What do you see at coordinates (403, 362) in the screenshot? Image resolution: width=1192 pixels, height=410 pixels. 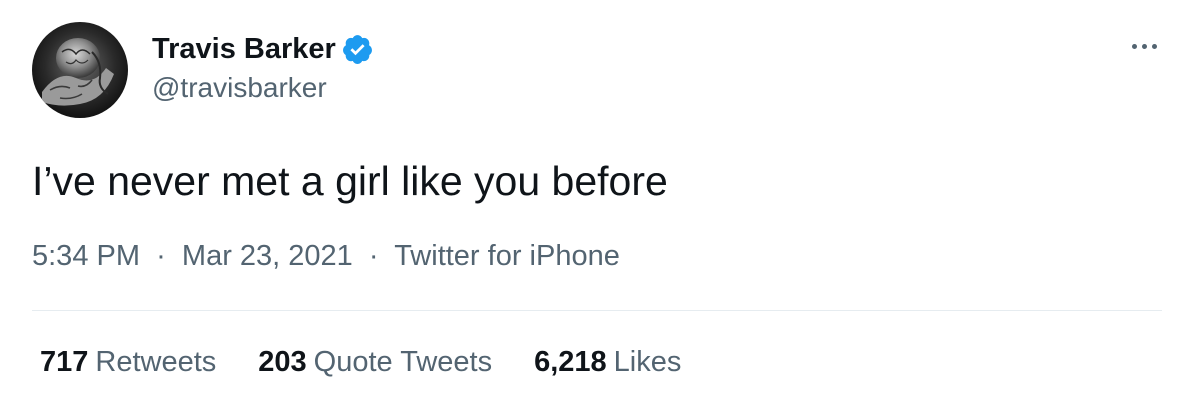 I see `quote-tweets-label: Quote Tweets` at bounding box center [403, 362].